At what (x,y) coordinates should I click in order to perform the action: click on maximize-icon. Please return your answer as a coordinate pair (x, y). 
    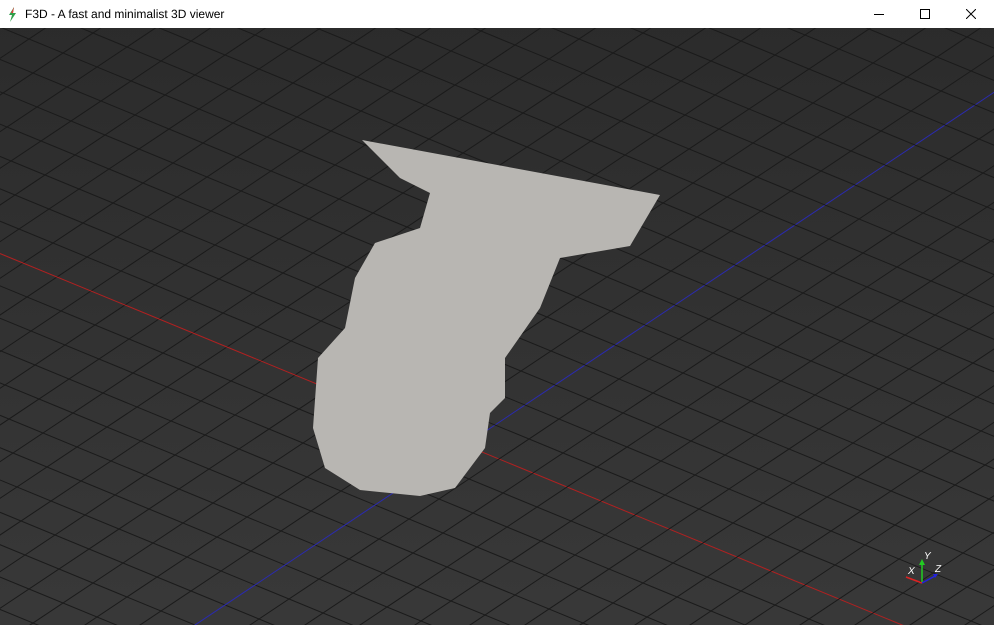
    Looking at the image, I should click on (925, 14).